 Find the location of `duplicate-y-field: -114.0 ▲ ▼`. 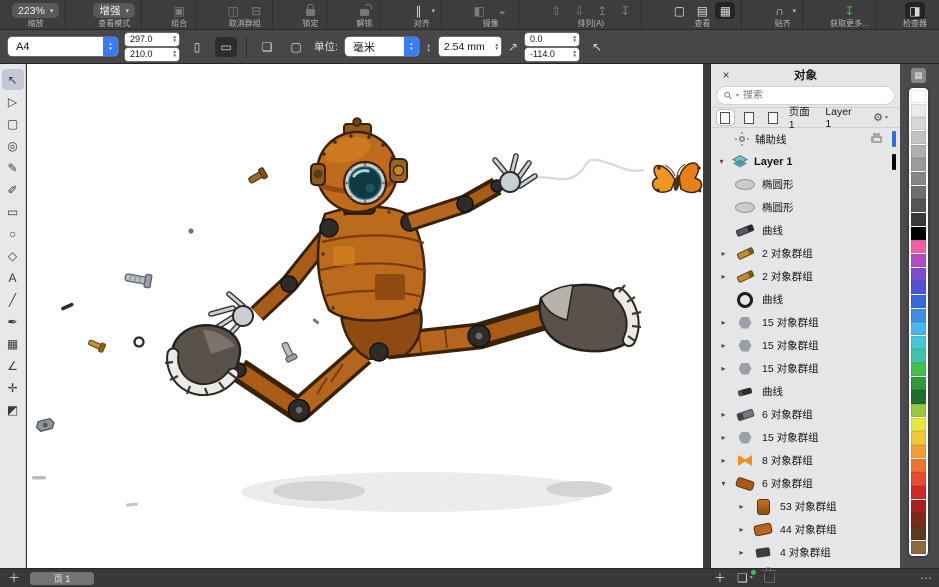

duplicate-y-field: -114.0 ▲ ▼ is located at coordinates (551, 54).